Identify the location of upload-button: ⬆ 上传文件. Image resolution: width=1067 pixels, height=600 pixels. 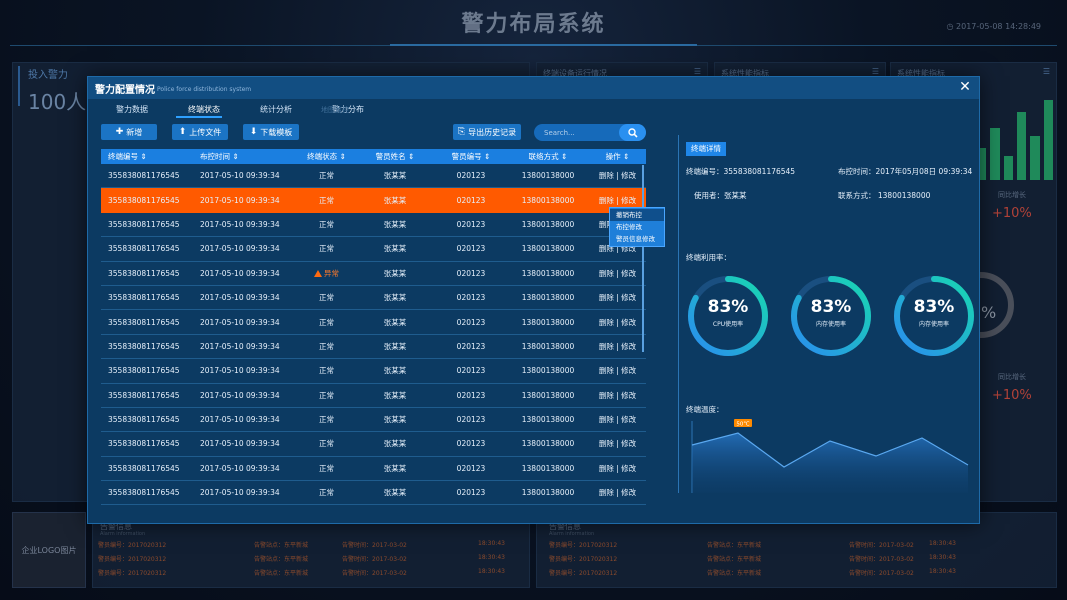
(200, 132).